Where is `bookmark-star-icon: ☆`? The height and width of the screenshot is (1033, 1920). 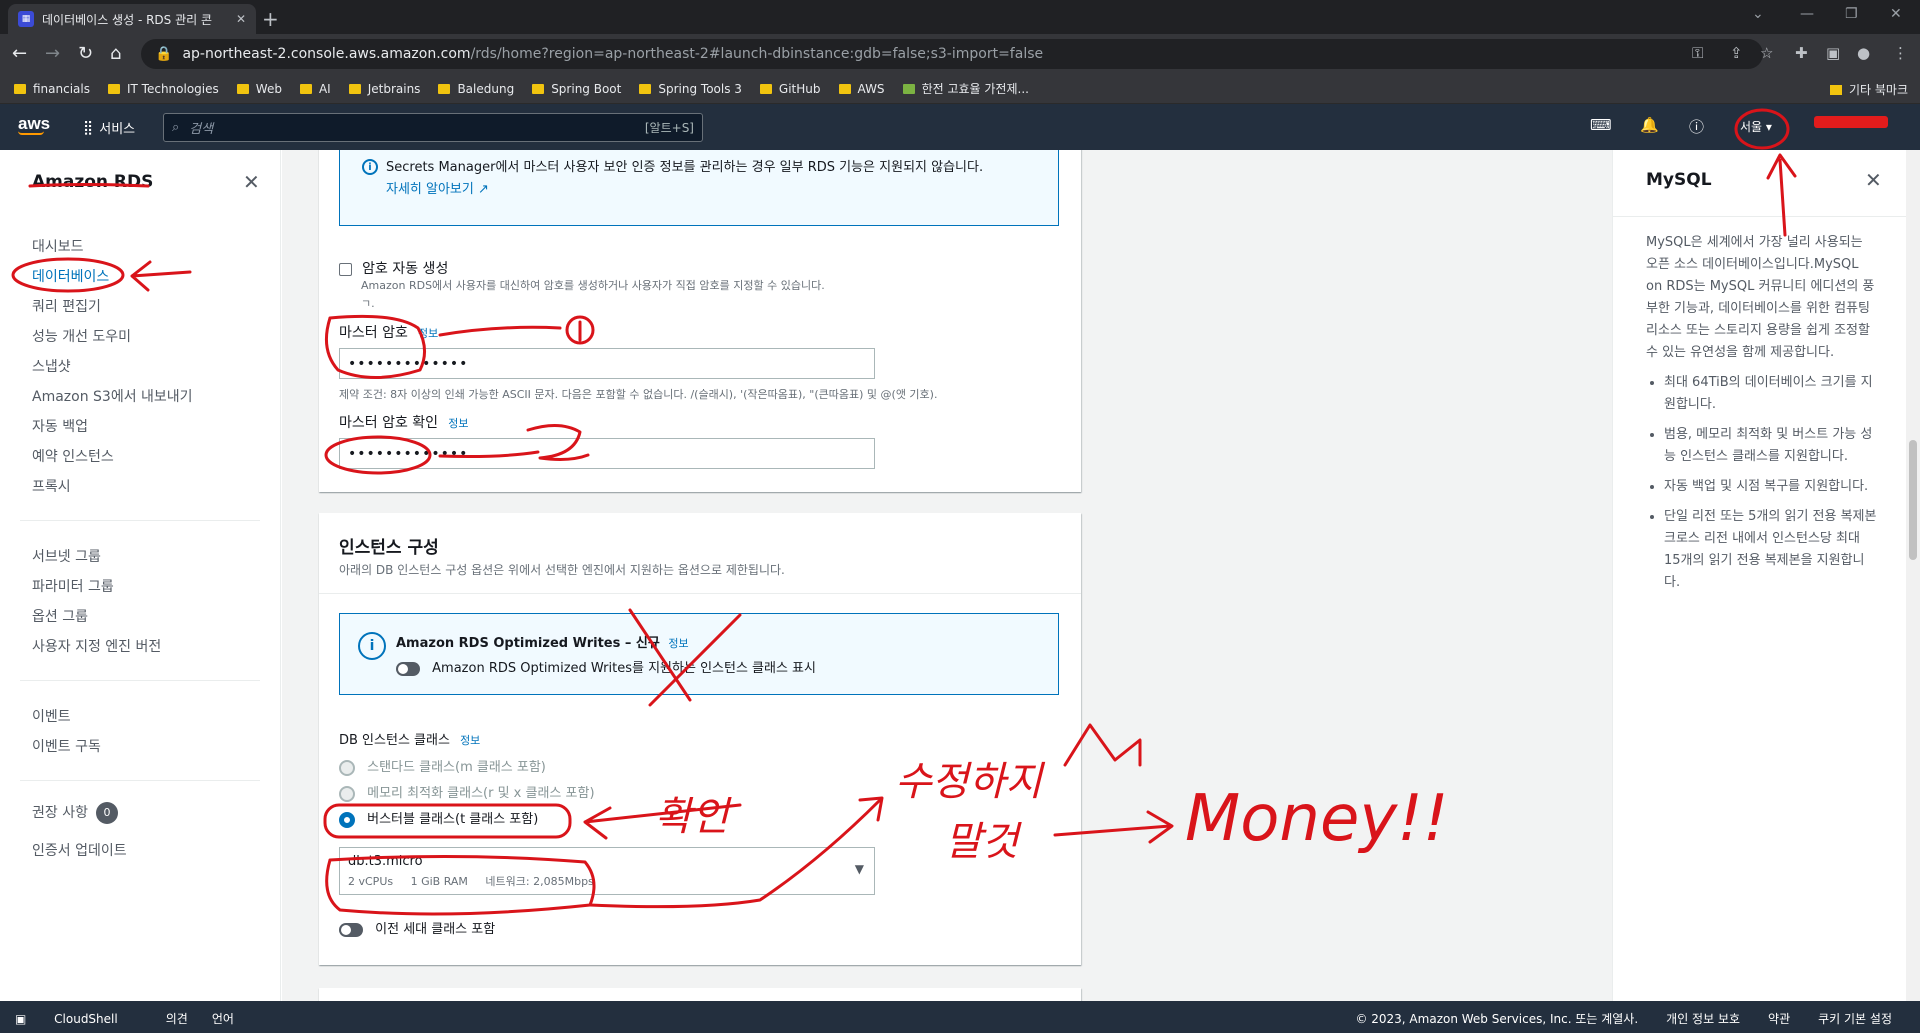 bookmark-star-icon: ☆ is located at coordinates (1766, 53).